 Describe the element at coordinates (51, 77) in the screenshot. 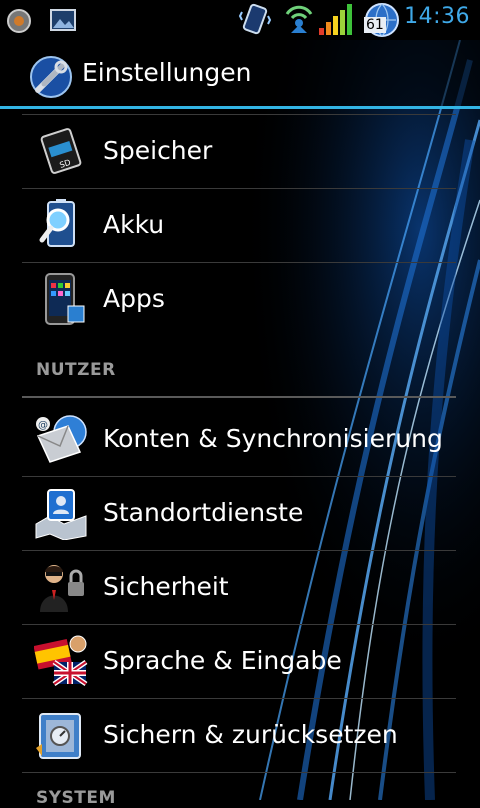

I see `settings-wrench-icon` at that location.